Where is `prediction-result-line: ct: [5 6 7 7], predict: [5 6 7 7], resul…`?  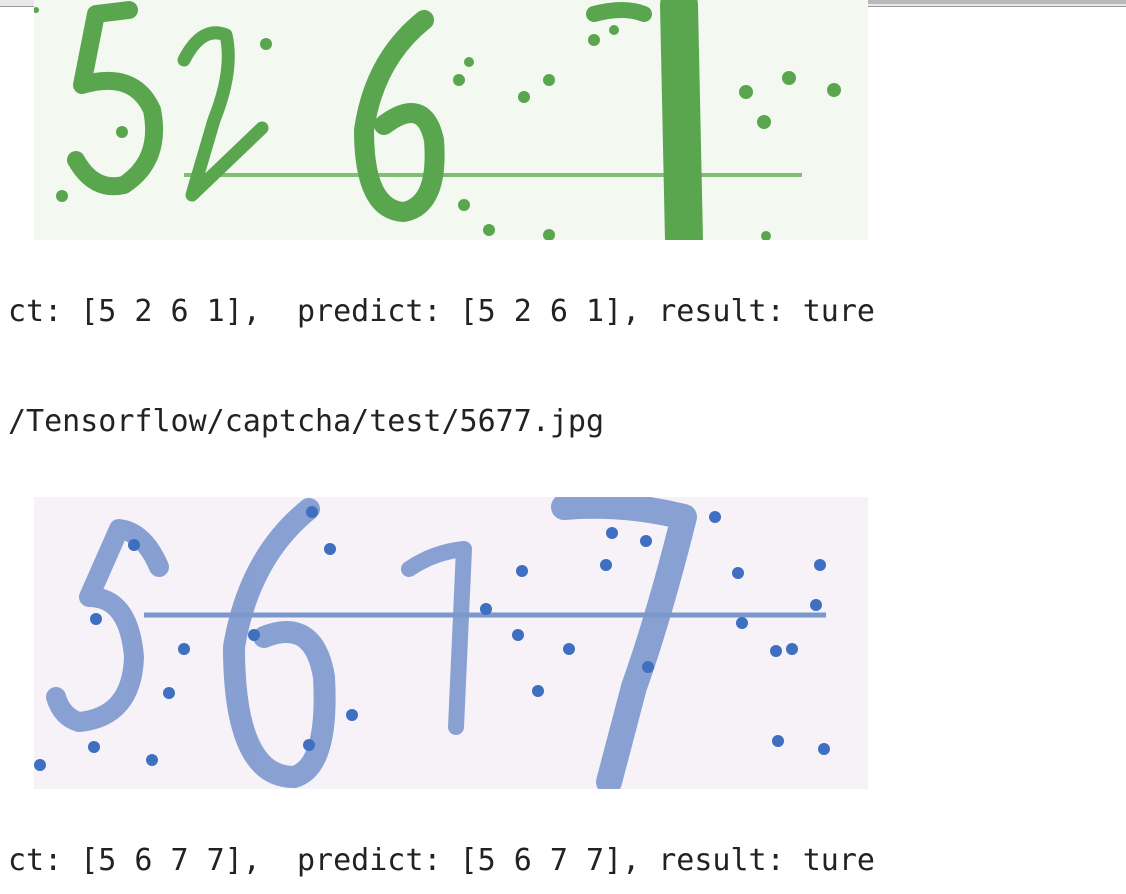
prediction-result-line: ct: [5 6 7 7], predict: [5 6 7 7], resul… is located at coordinates (441, 860).